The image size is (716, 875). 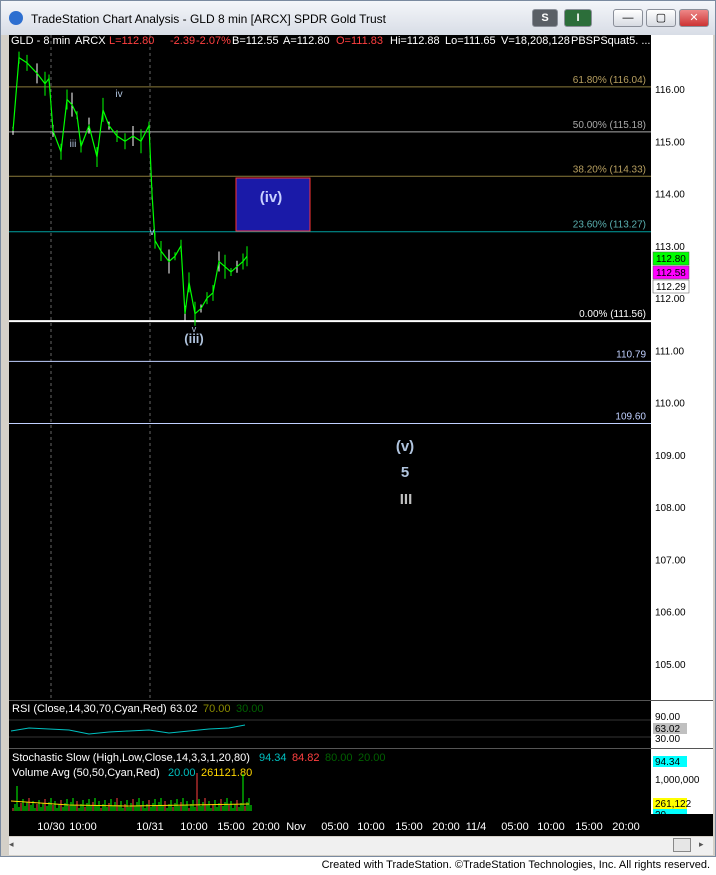 What do you see at coordinates (670, 613) in the screenshot?
I see `price-axis-label: 106.00` at bounding box center [670, 613].